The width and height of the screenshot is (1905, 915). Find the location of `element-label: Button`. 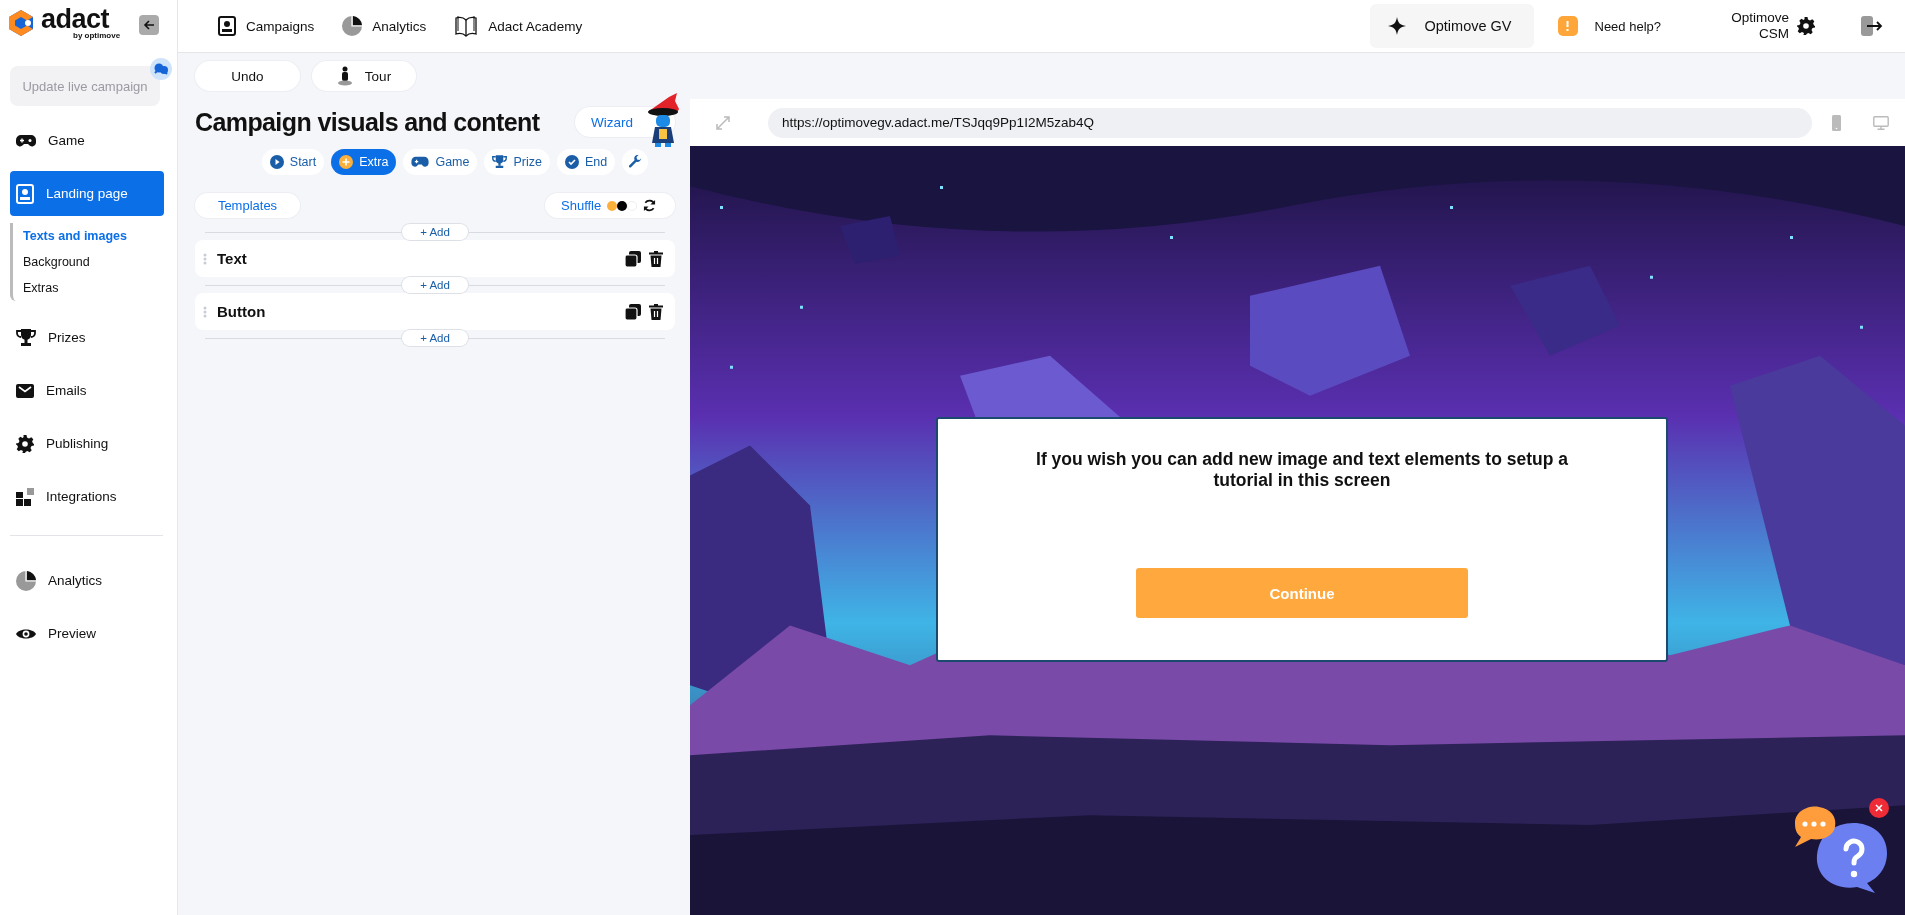

element-label: Button is located at coordinates (242, 311).